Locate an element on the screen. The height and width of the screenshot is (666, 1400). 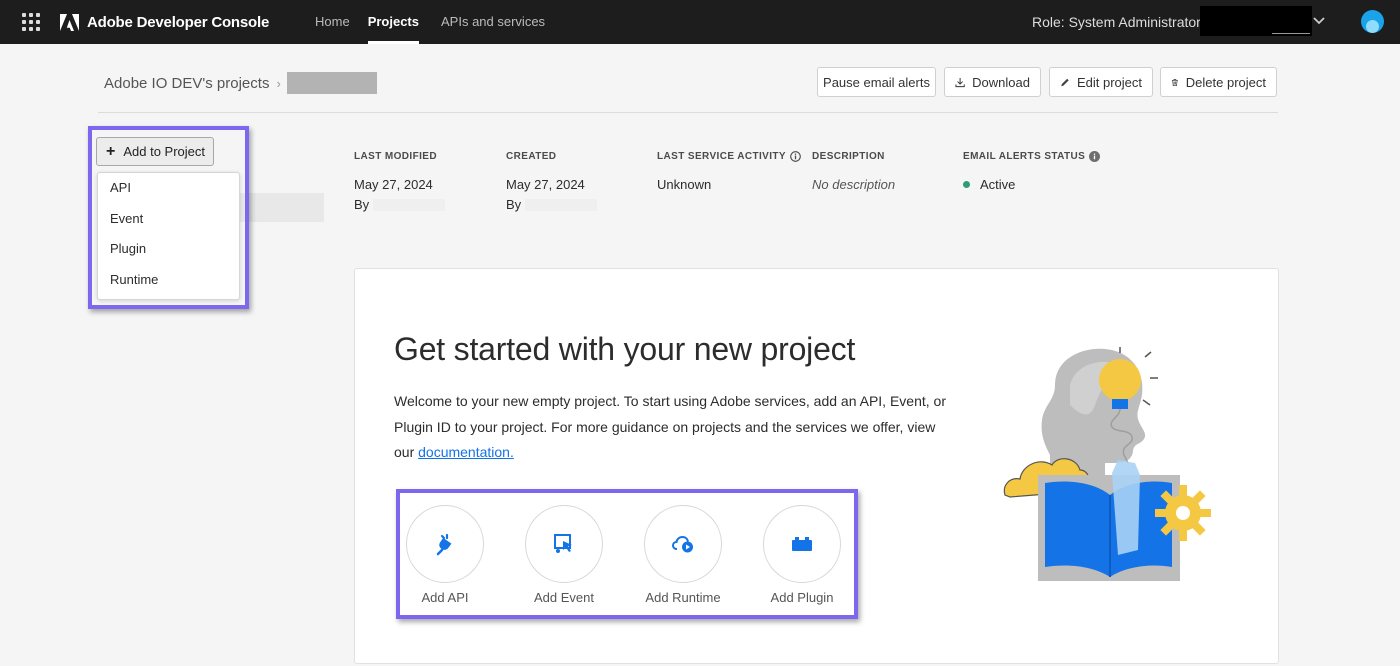
cloud-play-icon is located at coordinates (682, 544).